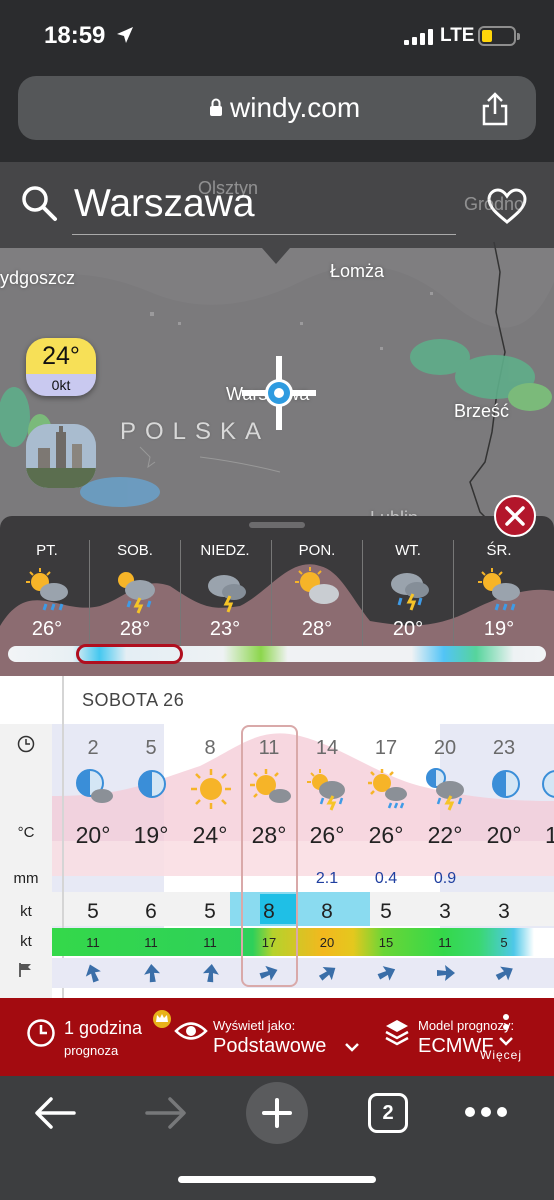 The image size is (554, 1200). I want to click on bubble-wind: 0kt, so click(61, 385).